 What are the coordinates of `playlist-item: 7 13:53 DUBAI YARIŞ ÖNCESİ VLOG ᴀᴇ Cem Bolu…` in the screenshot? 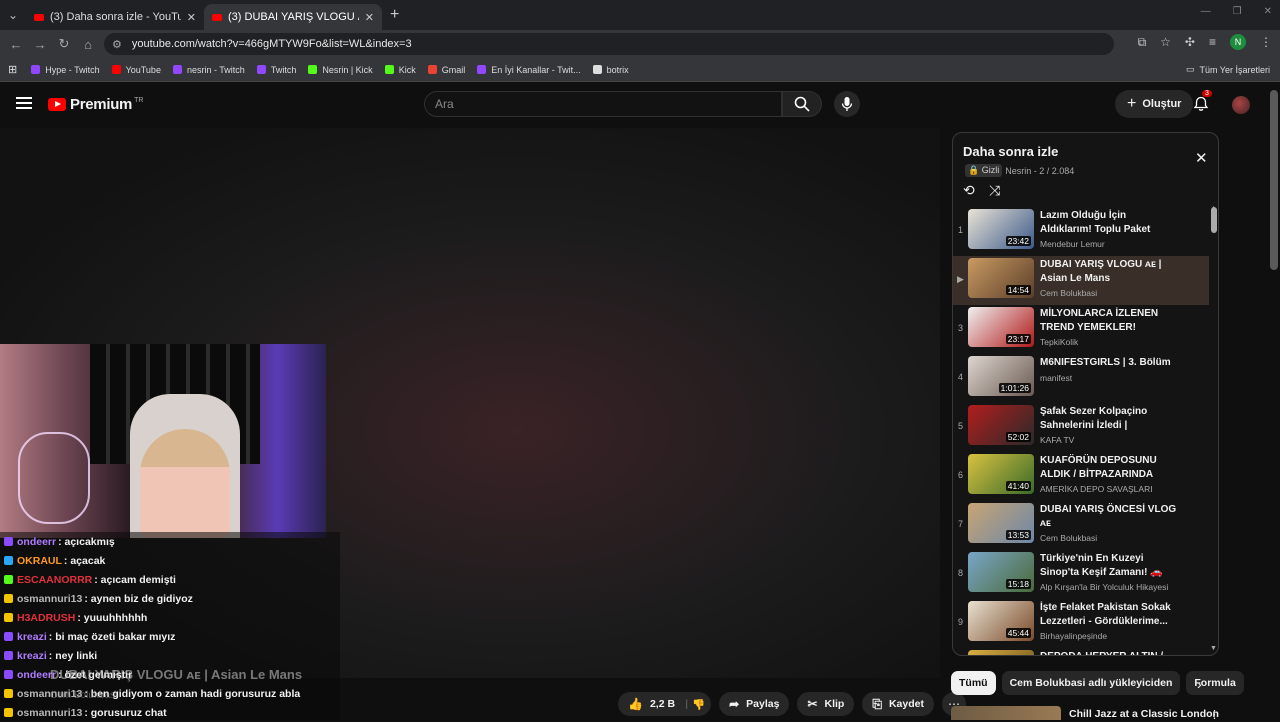 It's located at (1081, 525).